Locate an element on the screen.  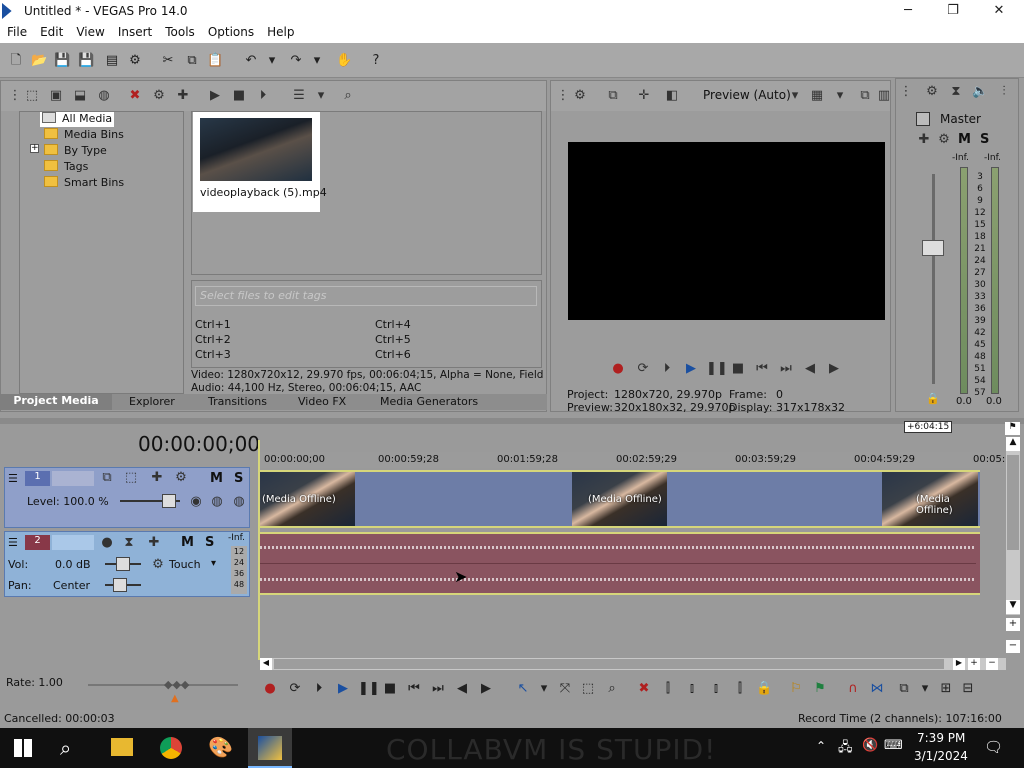
master-lock-icon: 🔒 is located at coordinates (933, 398).